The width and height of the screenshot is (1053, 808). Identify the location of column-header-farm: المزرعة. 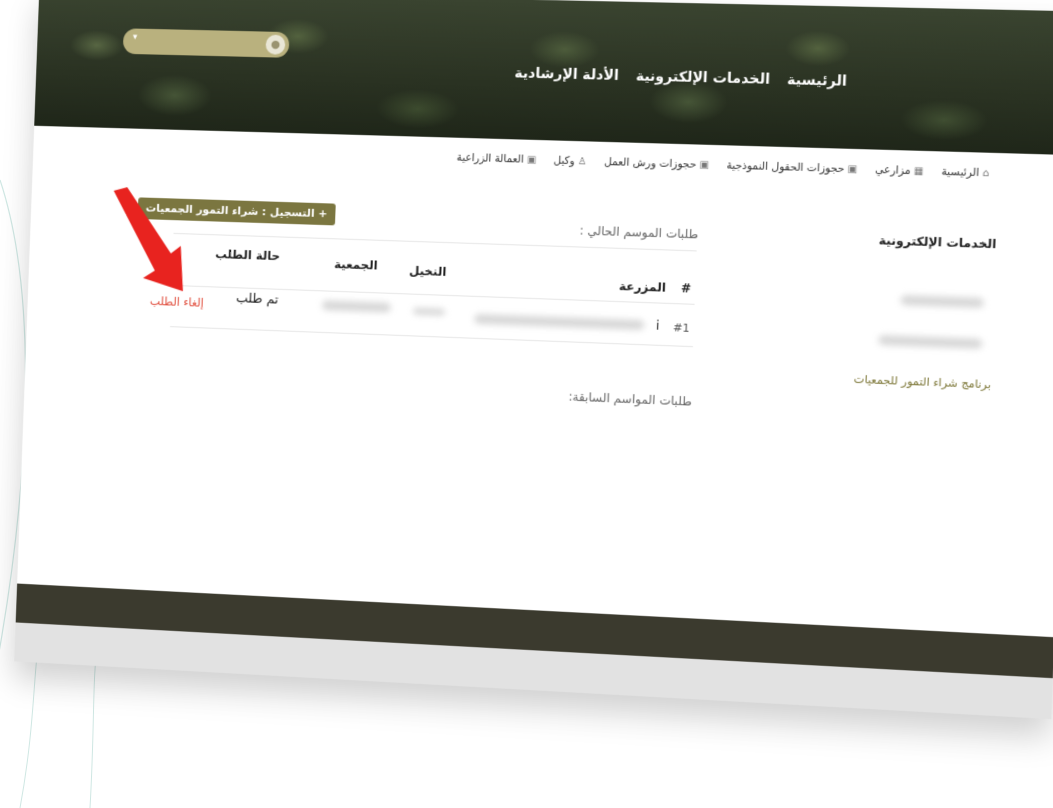
(642, 286).